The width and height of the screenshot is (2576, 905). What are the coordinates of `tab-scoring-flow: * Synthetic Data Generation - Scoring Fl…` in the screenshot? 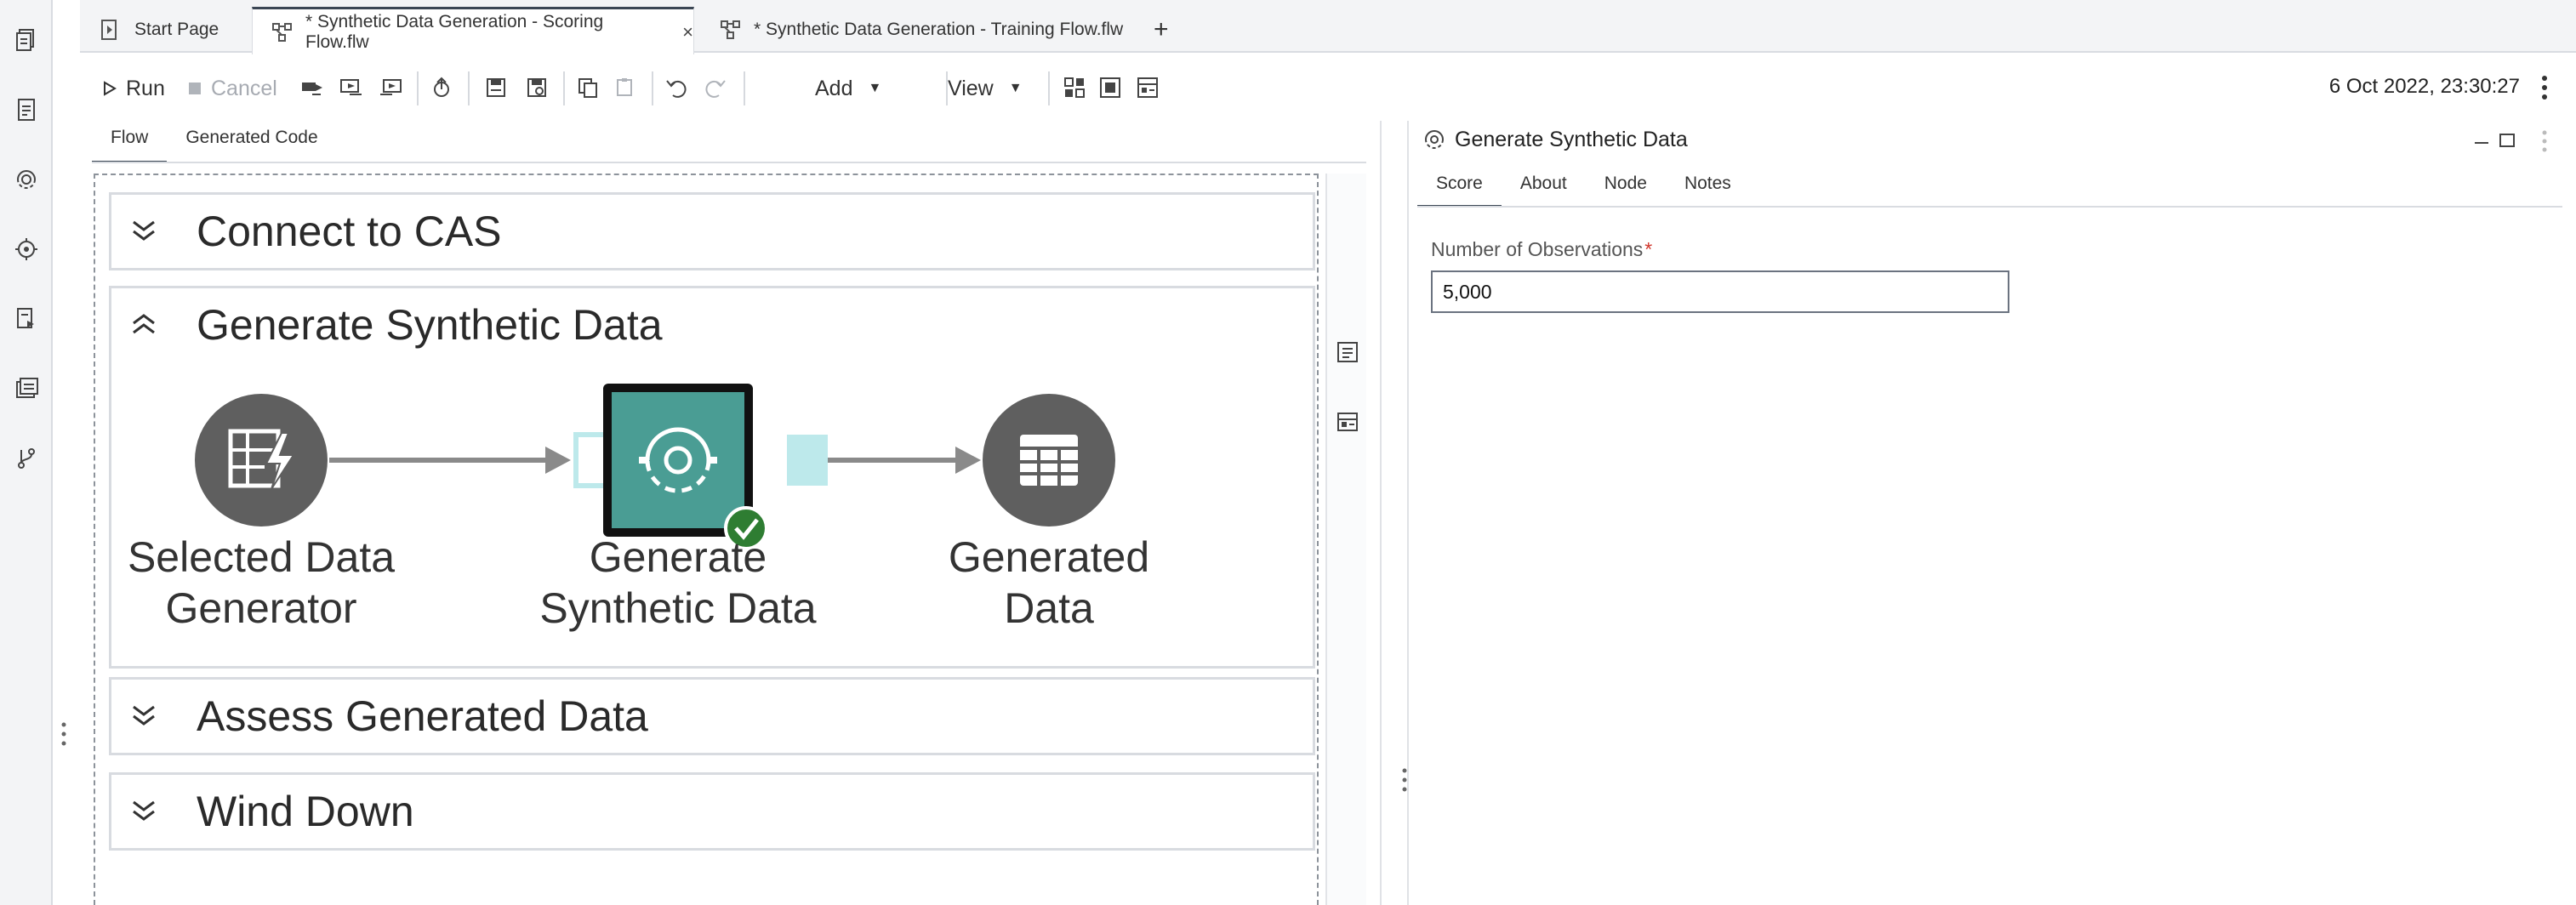 It's located at (473, 30).